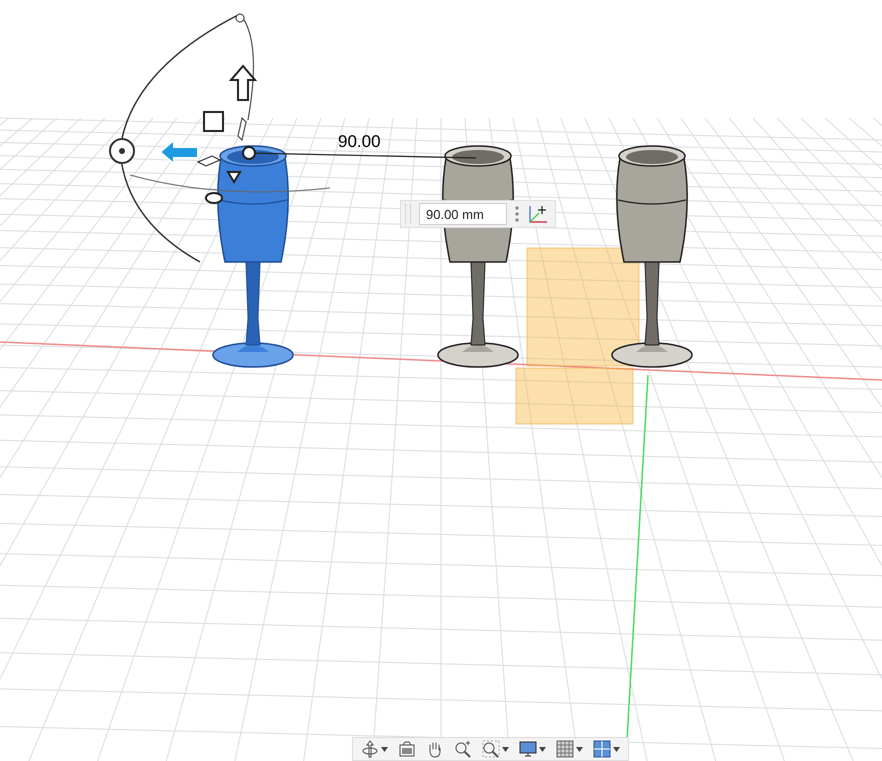 The width and height of the screenshot is (882, 761). What do you see at coordinates (408, 214) in the screenshot?
I see `grip-handle` at bounding box center [408, 214].